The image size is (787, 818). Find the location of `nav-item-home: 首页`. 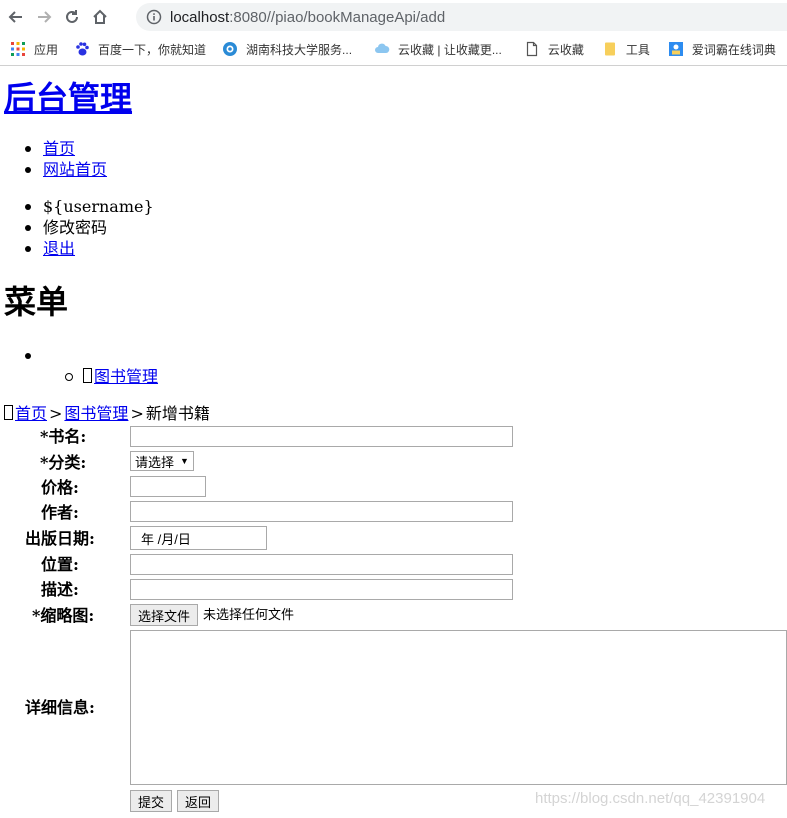

nav-item-home: 首页 is located at coordinates (65, 148).